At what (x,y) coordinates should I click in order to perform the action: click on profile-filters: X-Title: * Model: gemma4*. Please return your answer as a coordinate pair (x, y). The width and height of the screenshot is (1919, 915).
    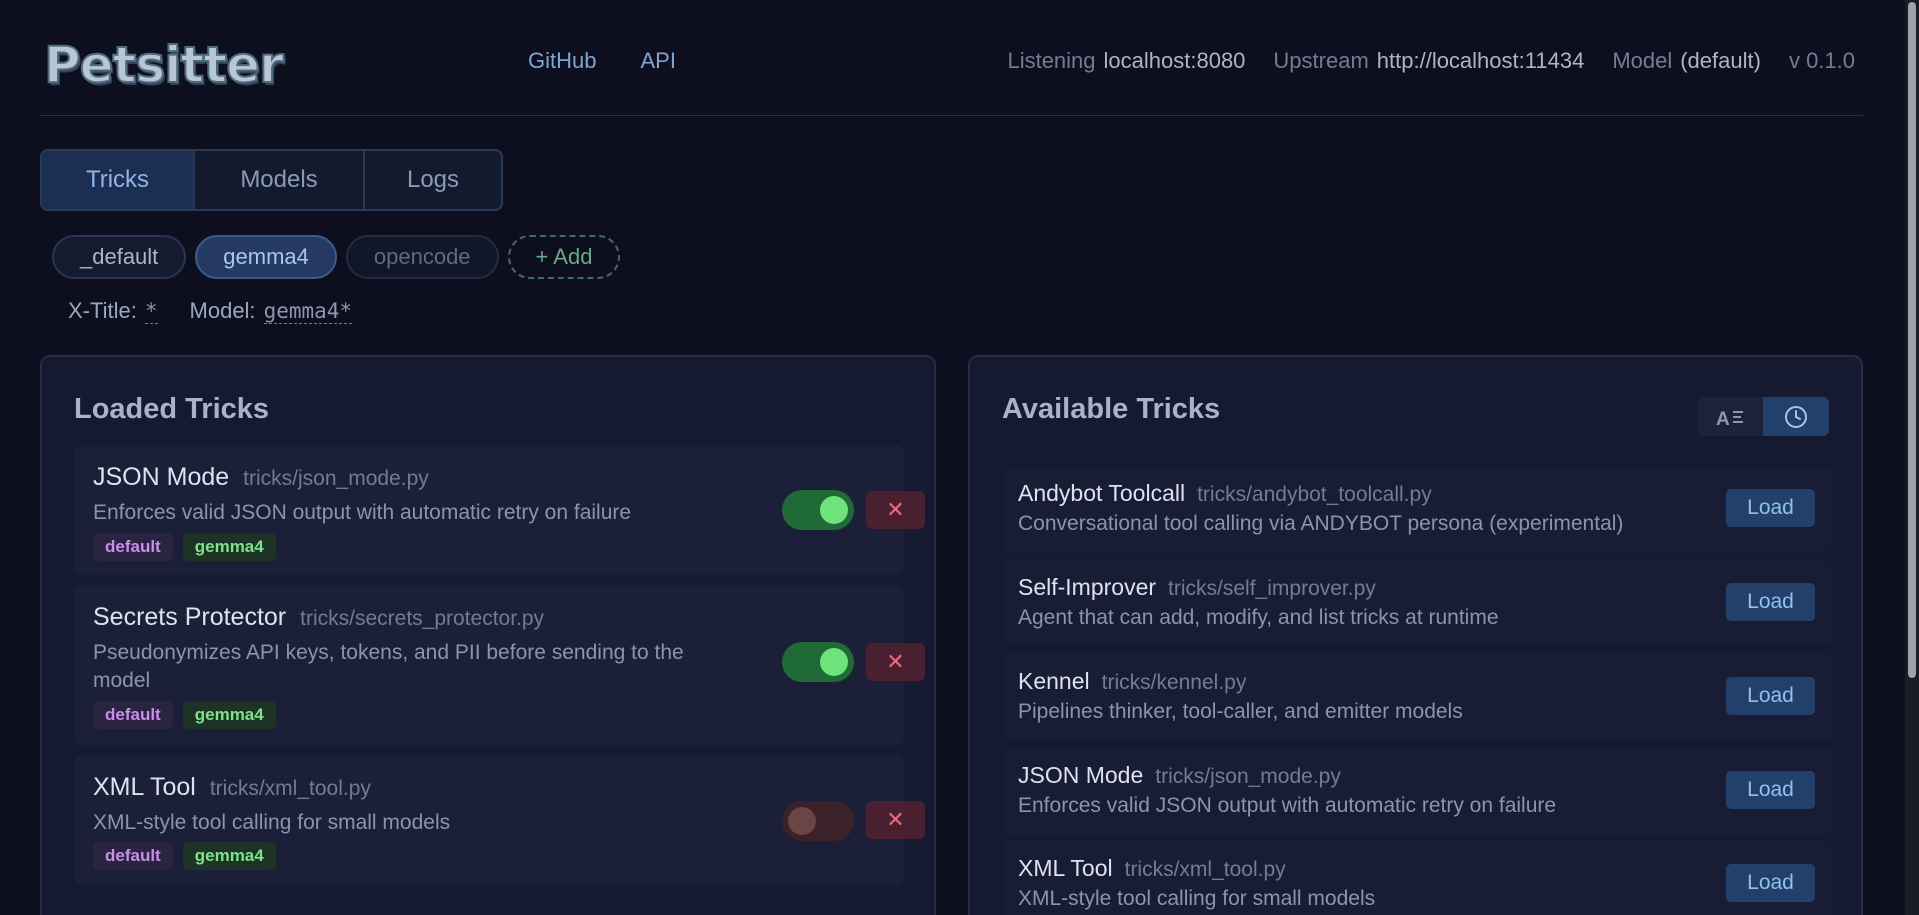
    Looking at the image, I should click on (210, 311).